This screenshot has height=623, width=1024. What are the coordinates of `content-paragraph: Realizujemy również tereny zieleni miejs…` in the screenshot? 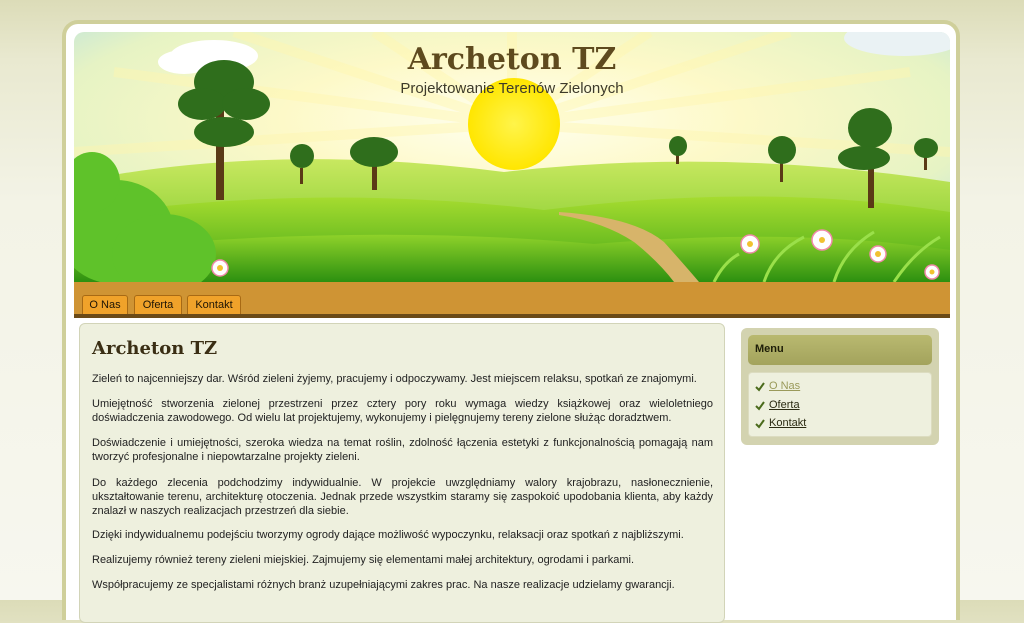 It's located at (363, 560).